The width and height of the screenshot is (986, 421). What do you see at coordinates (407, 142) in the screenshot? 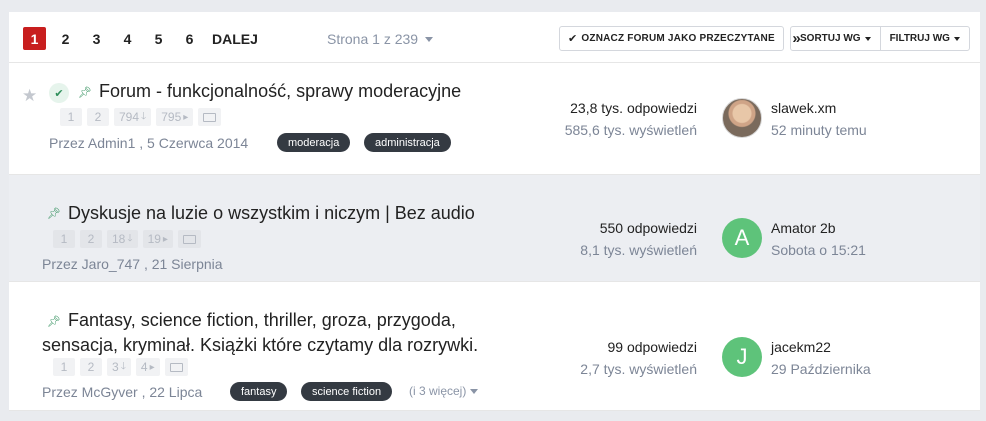
I see `tag-badge: administracja` at bounding box center [407, 142].